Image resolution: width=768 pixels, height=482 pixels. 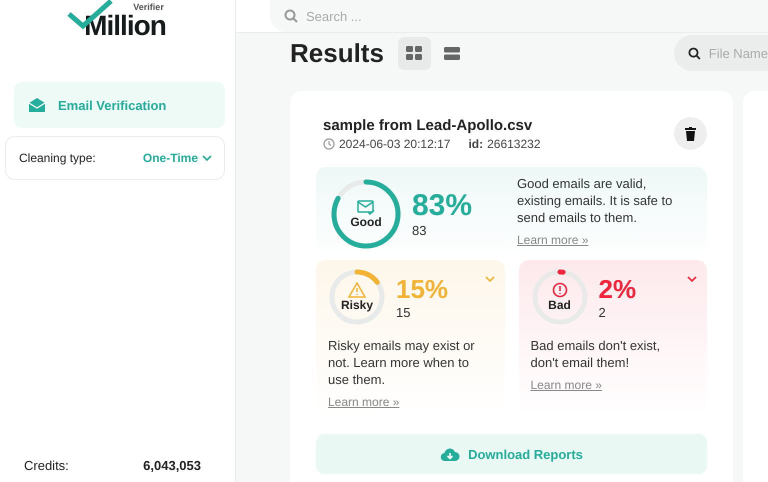 I want to click on alert-circle-icon, so click(x=559, y=290).